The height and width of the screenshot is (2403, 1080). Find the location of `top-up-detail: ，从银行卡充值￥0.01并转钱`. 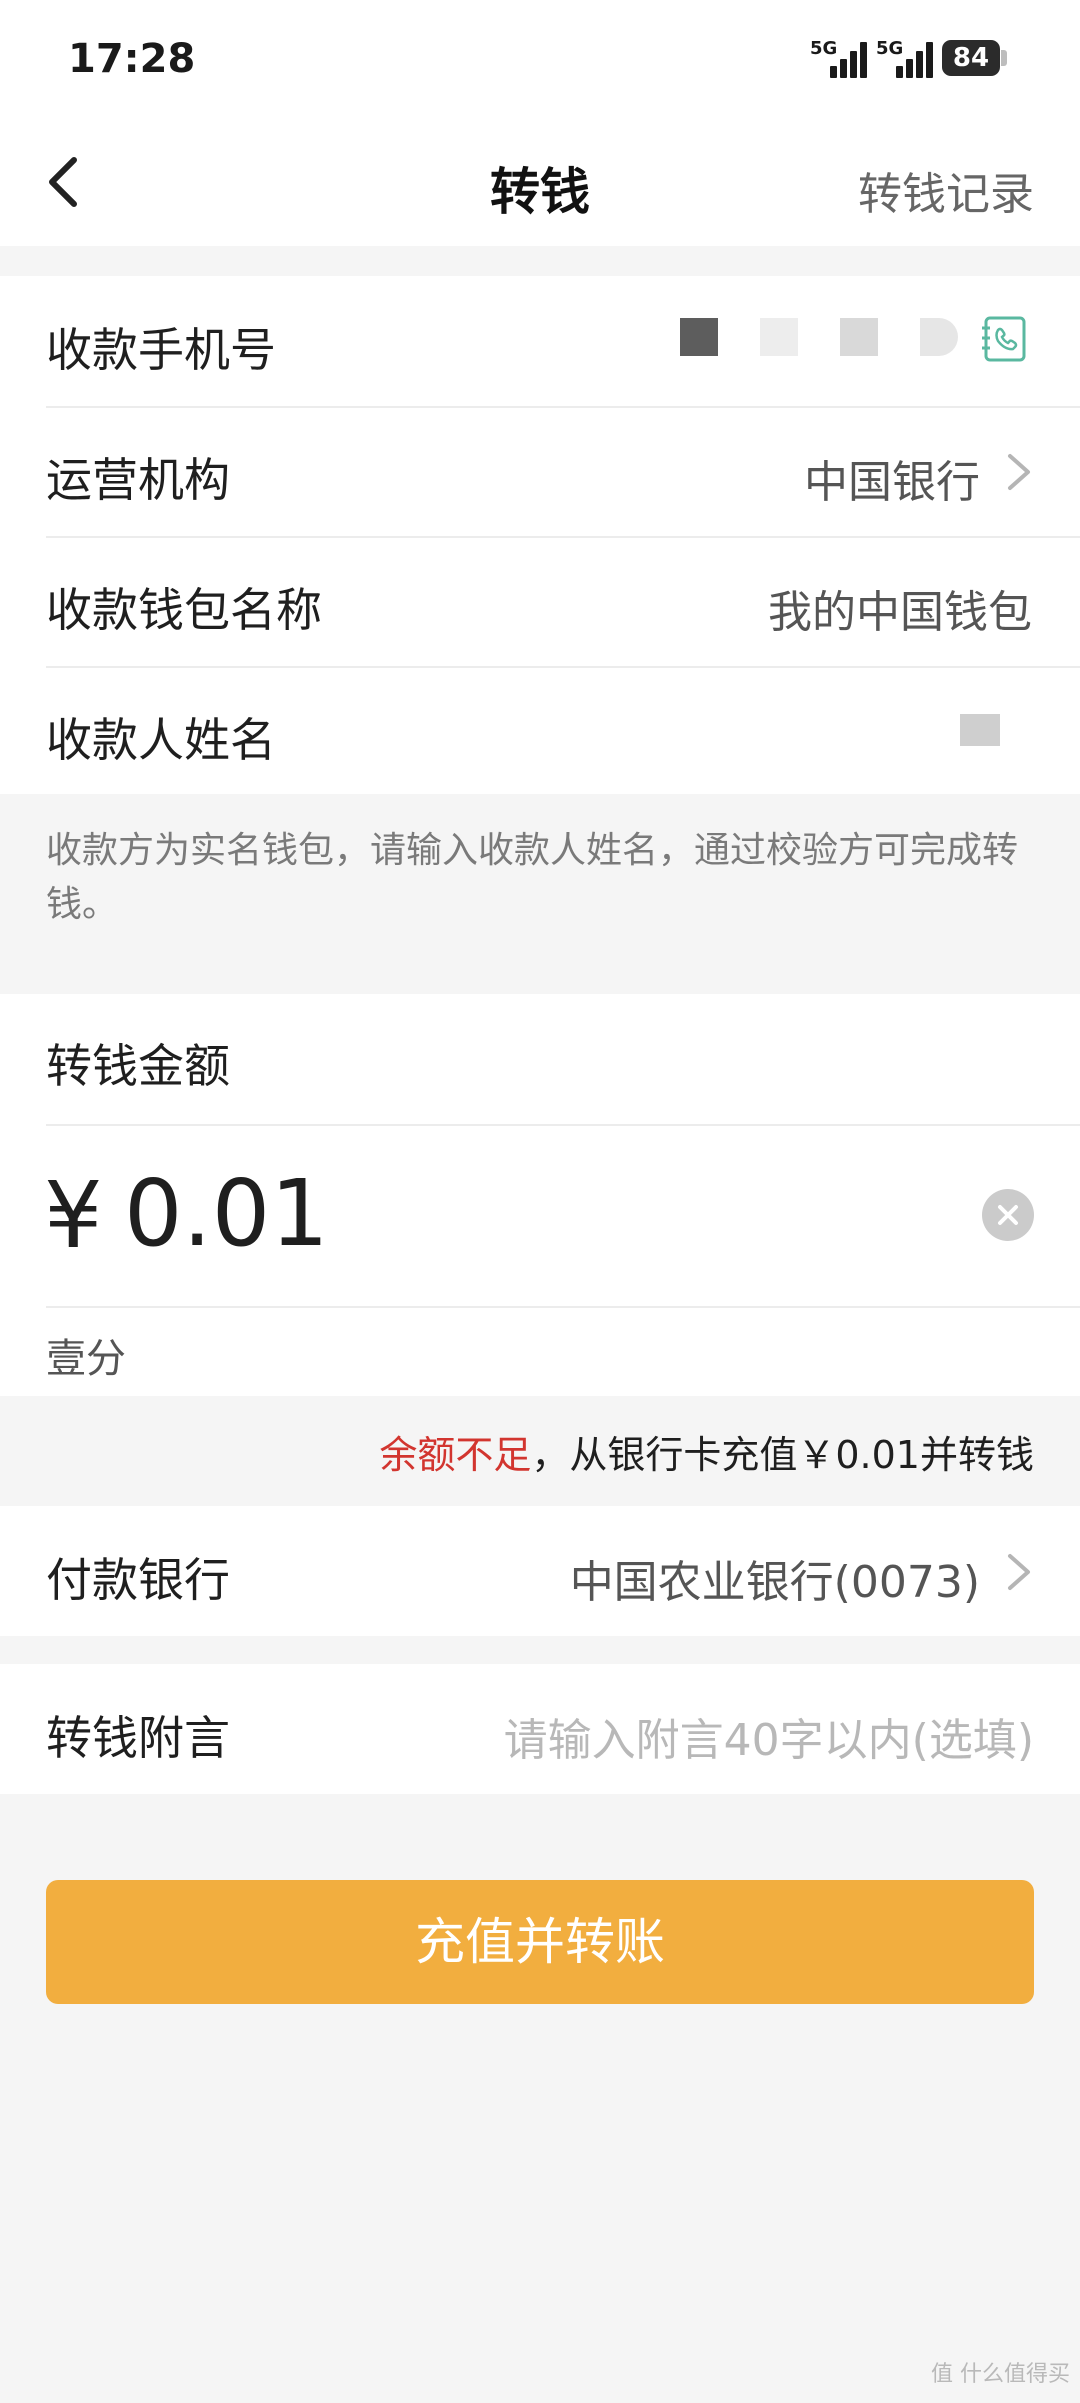

top-up-detail: ，从银行卡充值￥0.01并转钱 is located at coordinates (782, 1455).